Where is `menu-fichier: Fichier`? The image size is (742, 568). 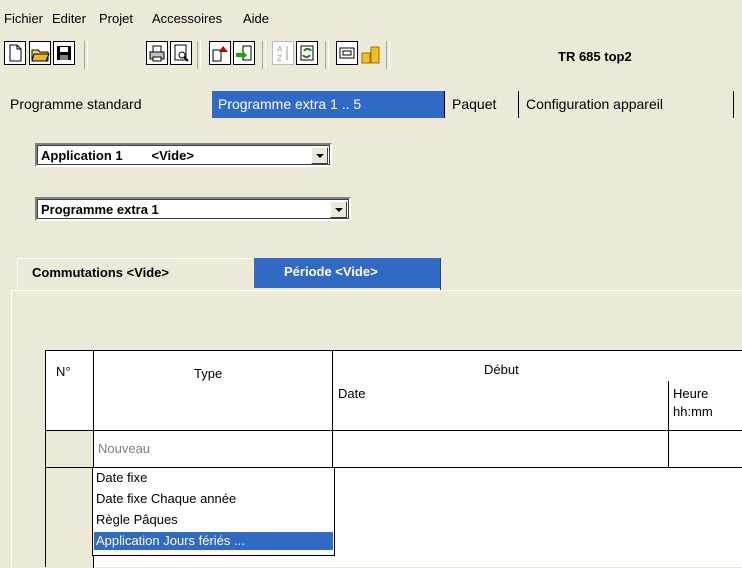 menu-fichier: Fichier is located at coordinates (23, 18).